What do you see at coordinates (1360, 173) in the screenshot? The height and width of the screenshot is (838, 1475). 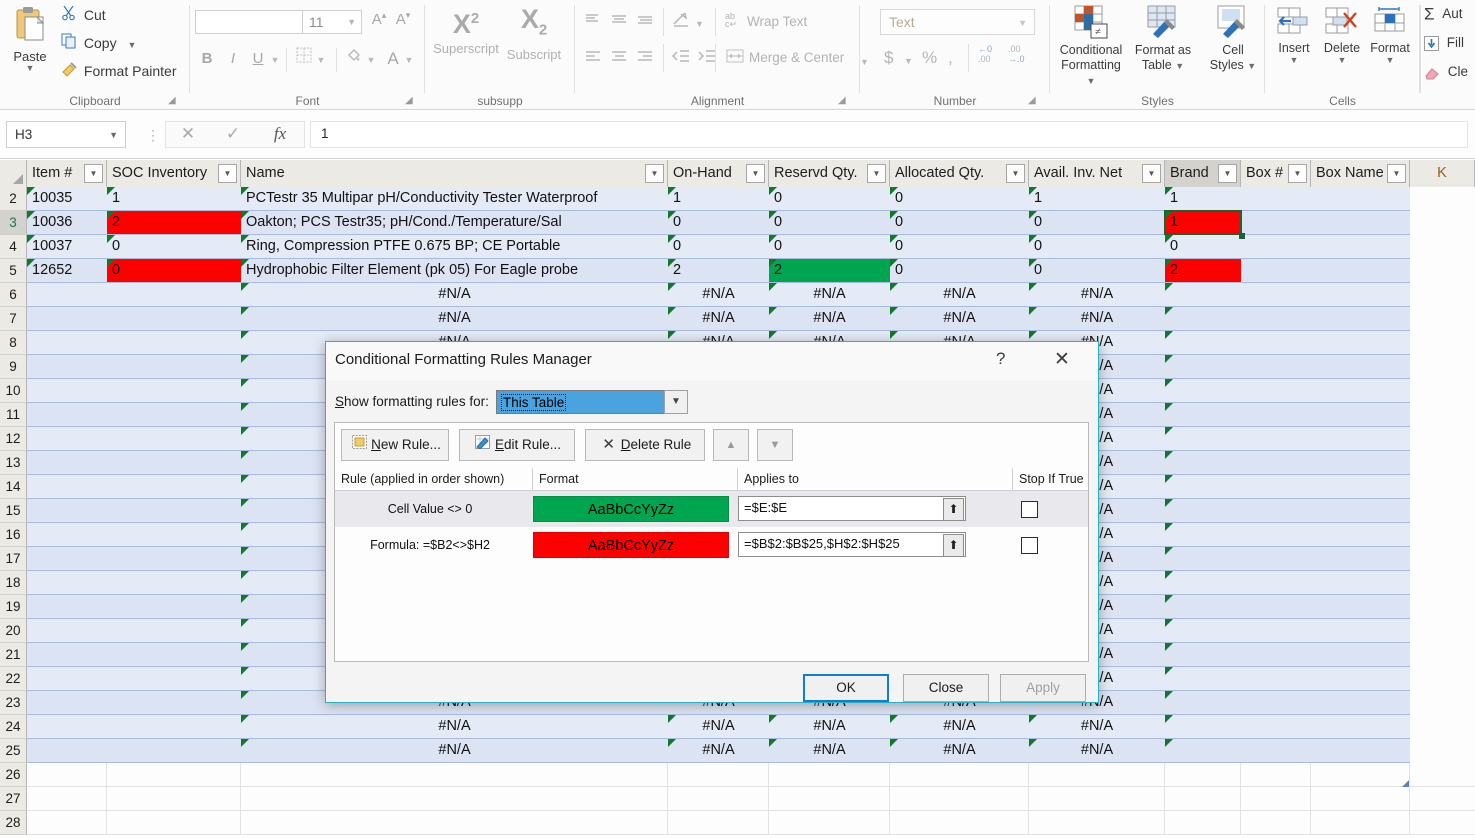 I see `column-header-box-name: Box Name ▼` at bounding box center [1360, 173].